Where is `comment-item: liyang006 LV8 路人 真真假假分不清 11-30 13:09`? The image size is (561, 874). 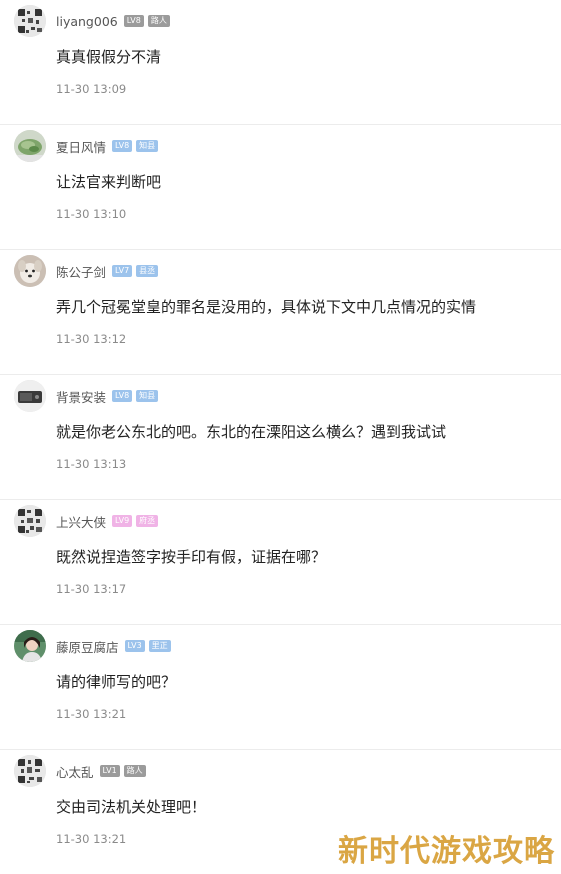 comment-item: liyang006 LV8 路人 真真假假分不清 11-30 13:09 is located at coordinates (280, 62).